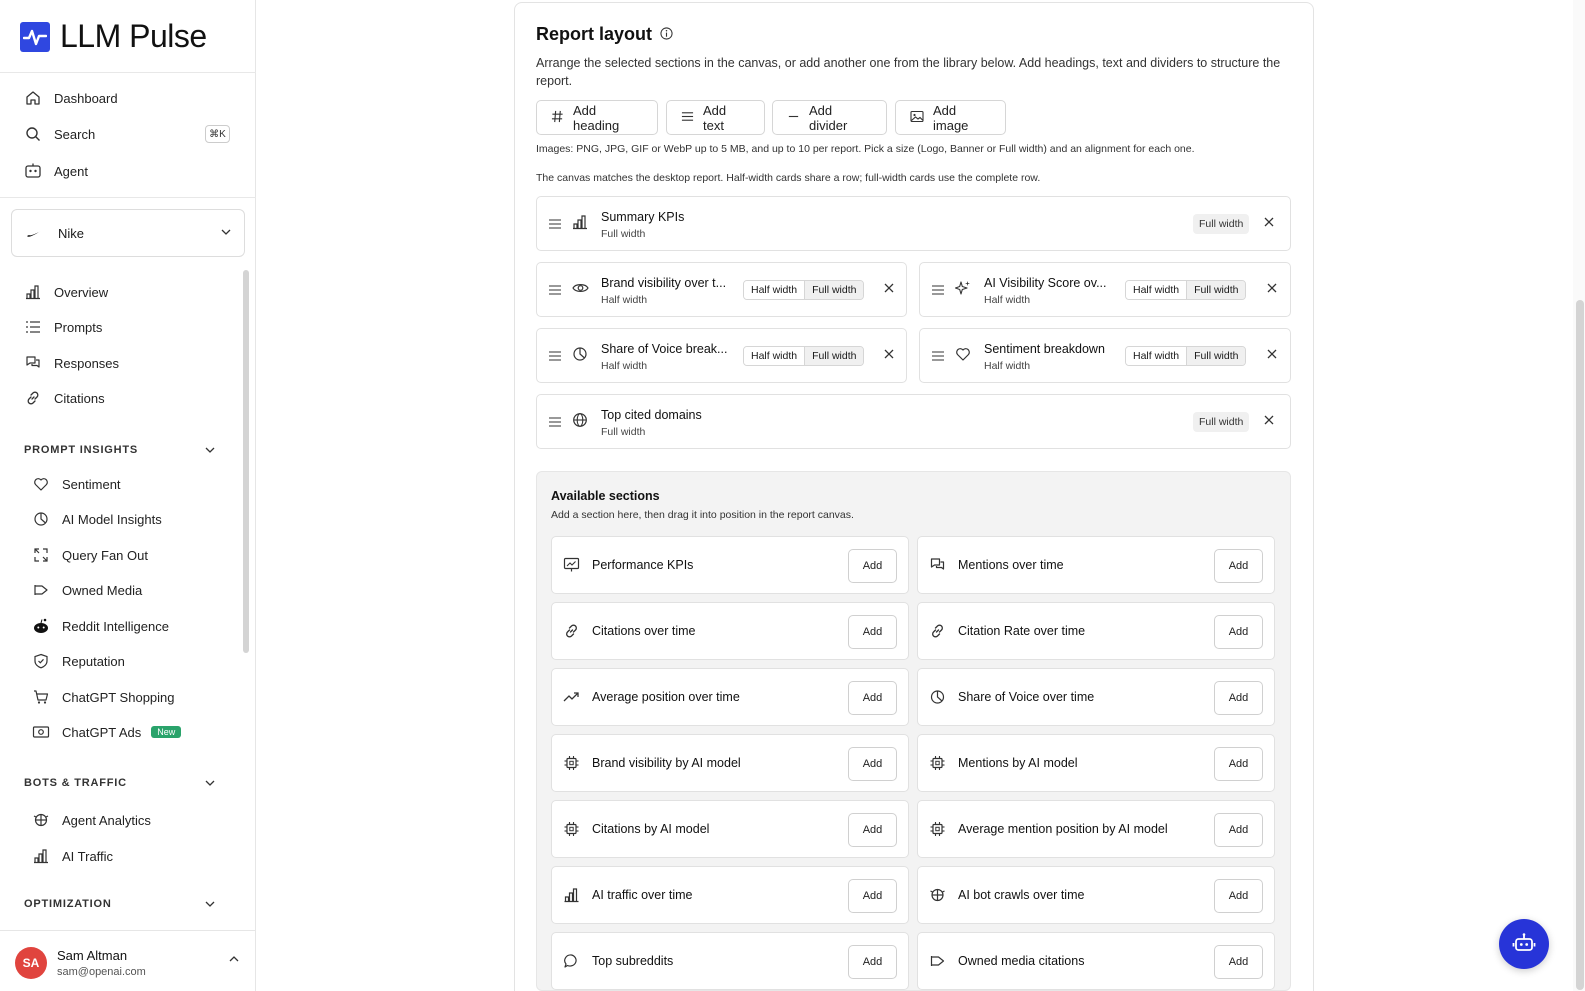 The image size is (1585, 991). What do you see at coordinates (246, 461) in the screenshot?
I see `sidebar-scrollbar` at bounding box center [246, 461].